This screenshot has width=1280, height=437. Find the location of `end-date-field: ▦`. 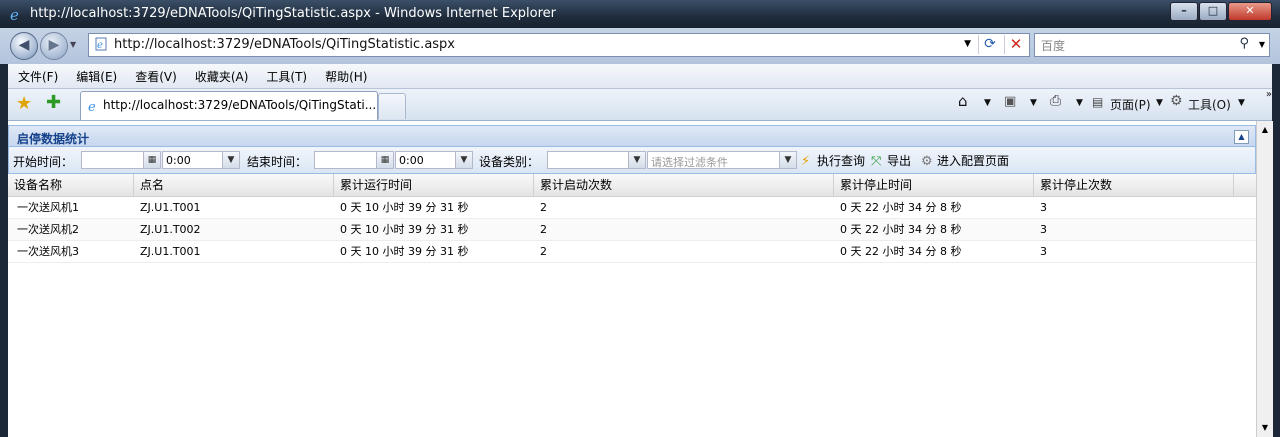

end-date-field: ▦ is located at coordinates (354, 160).